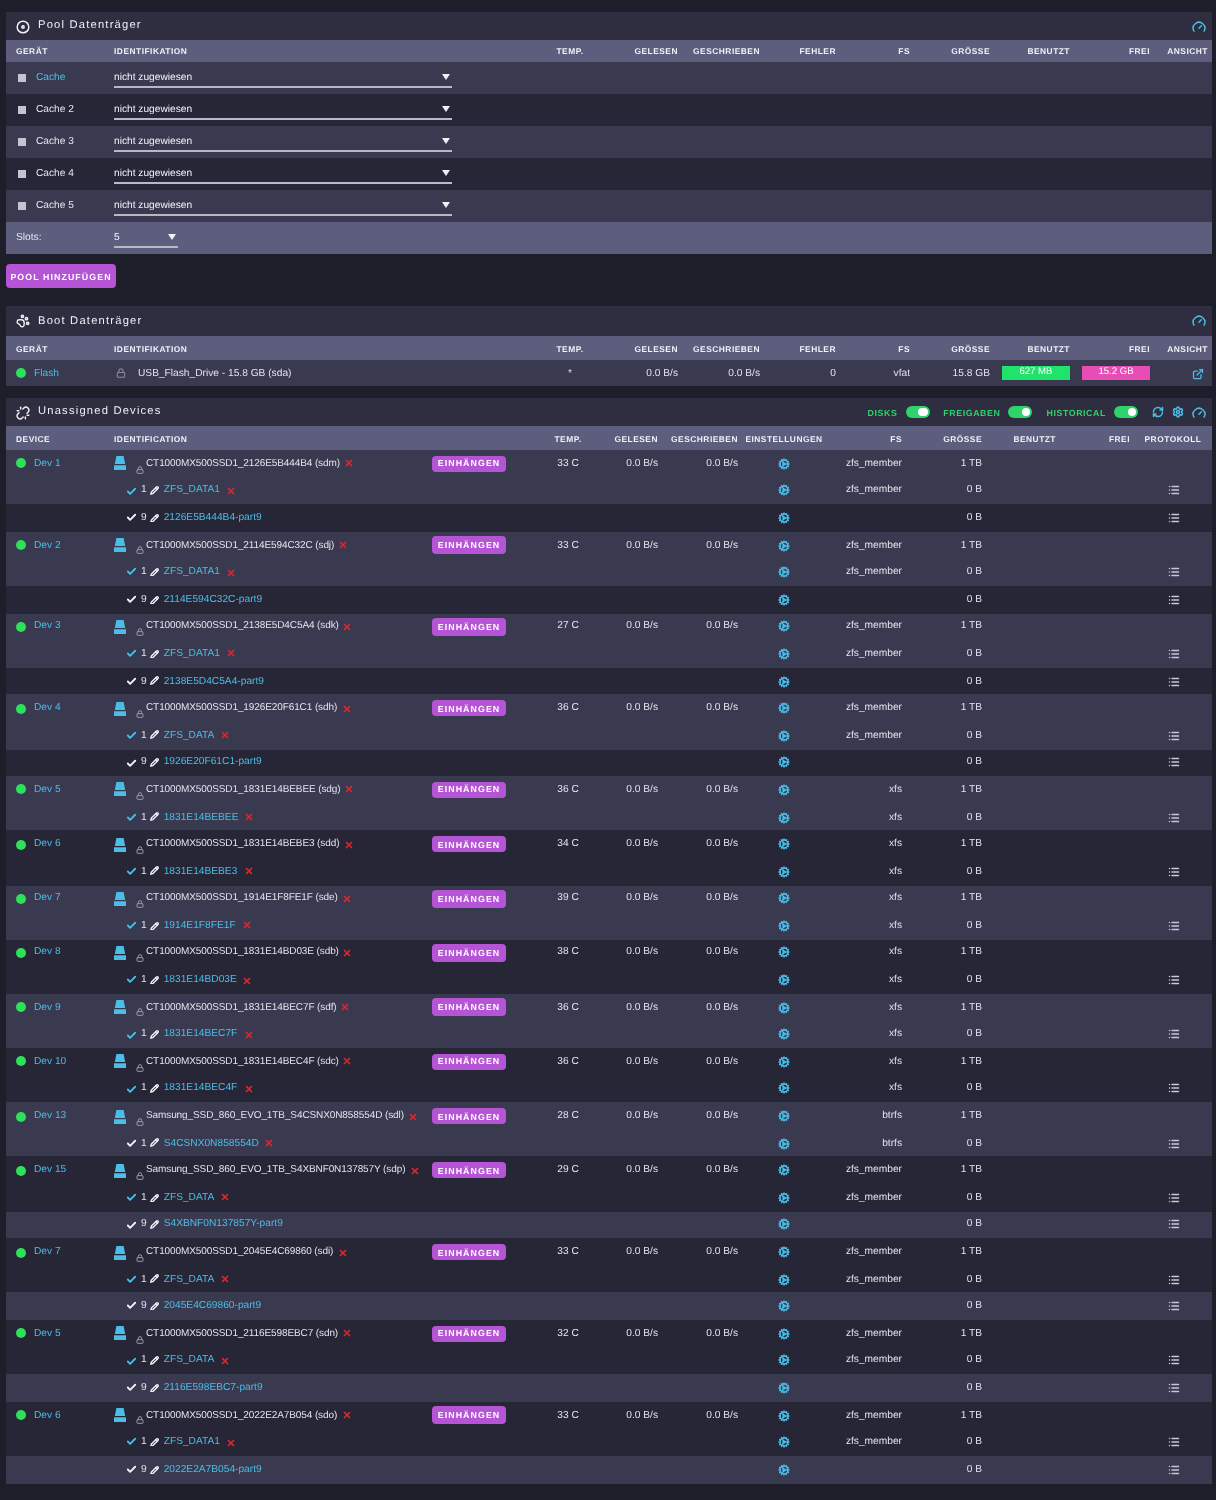 The width and height of the screenshot is (1216, 1500). I want to click on external-link-icon, so click(1198, 373).